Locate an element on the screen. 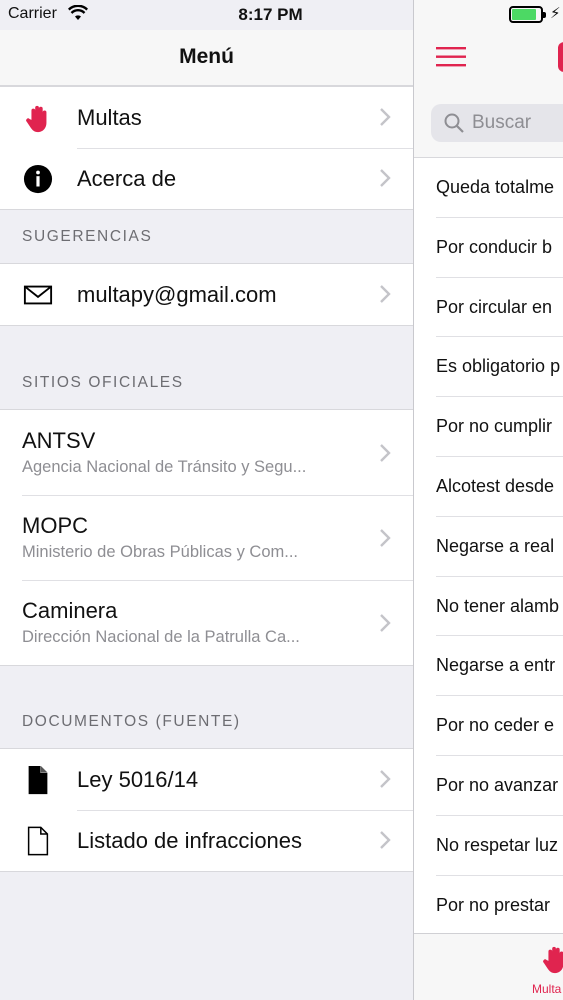 The width and height of the screenshot is (563, 1000). list-item: Por circular en is located at coordinates (488, 308).